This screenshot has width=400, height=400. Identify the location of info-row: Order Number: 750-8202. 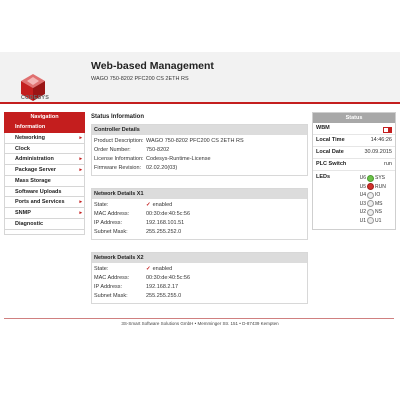
(199, 150).